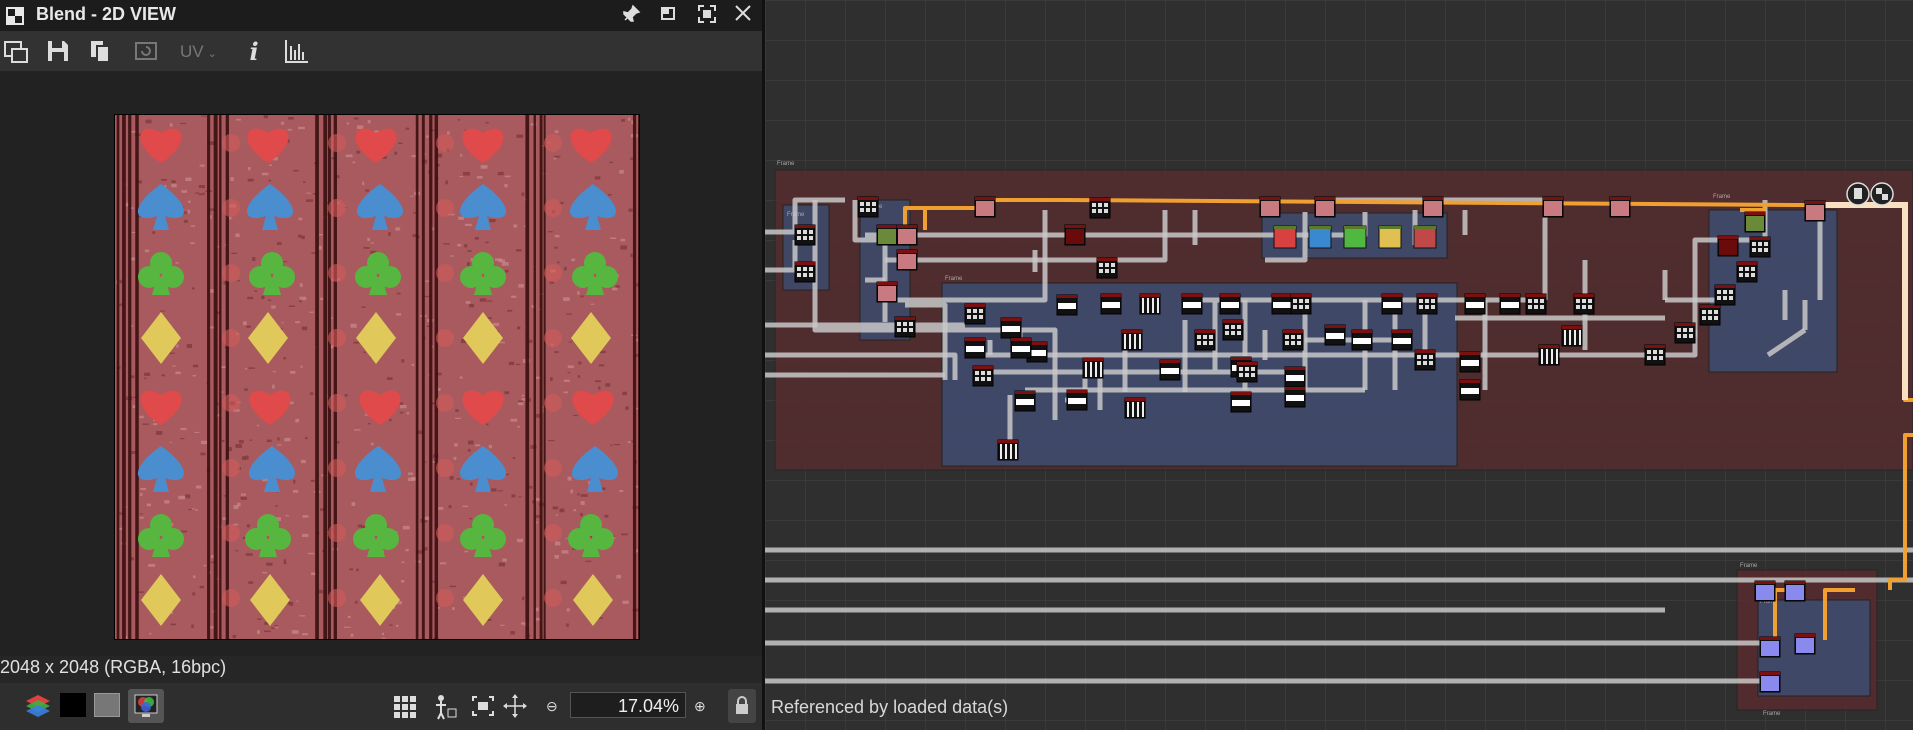 The height and width of the screenshot is (730, 1913). Describe the element at coordinates (483, 706) in the screenshot. I see `fit-icon` at that location.